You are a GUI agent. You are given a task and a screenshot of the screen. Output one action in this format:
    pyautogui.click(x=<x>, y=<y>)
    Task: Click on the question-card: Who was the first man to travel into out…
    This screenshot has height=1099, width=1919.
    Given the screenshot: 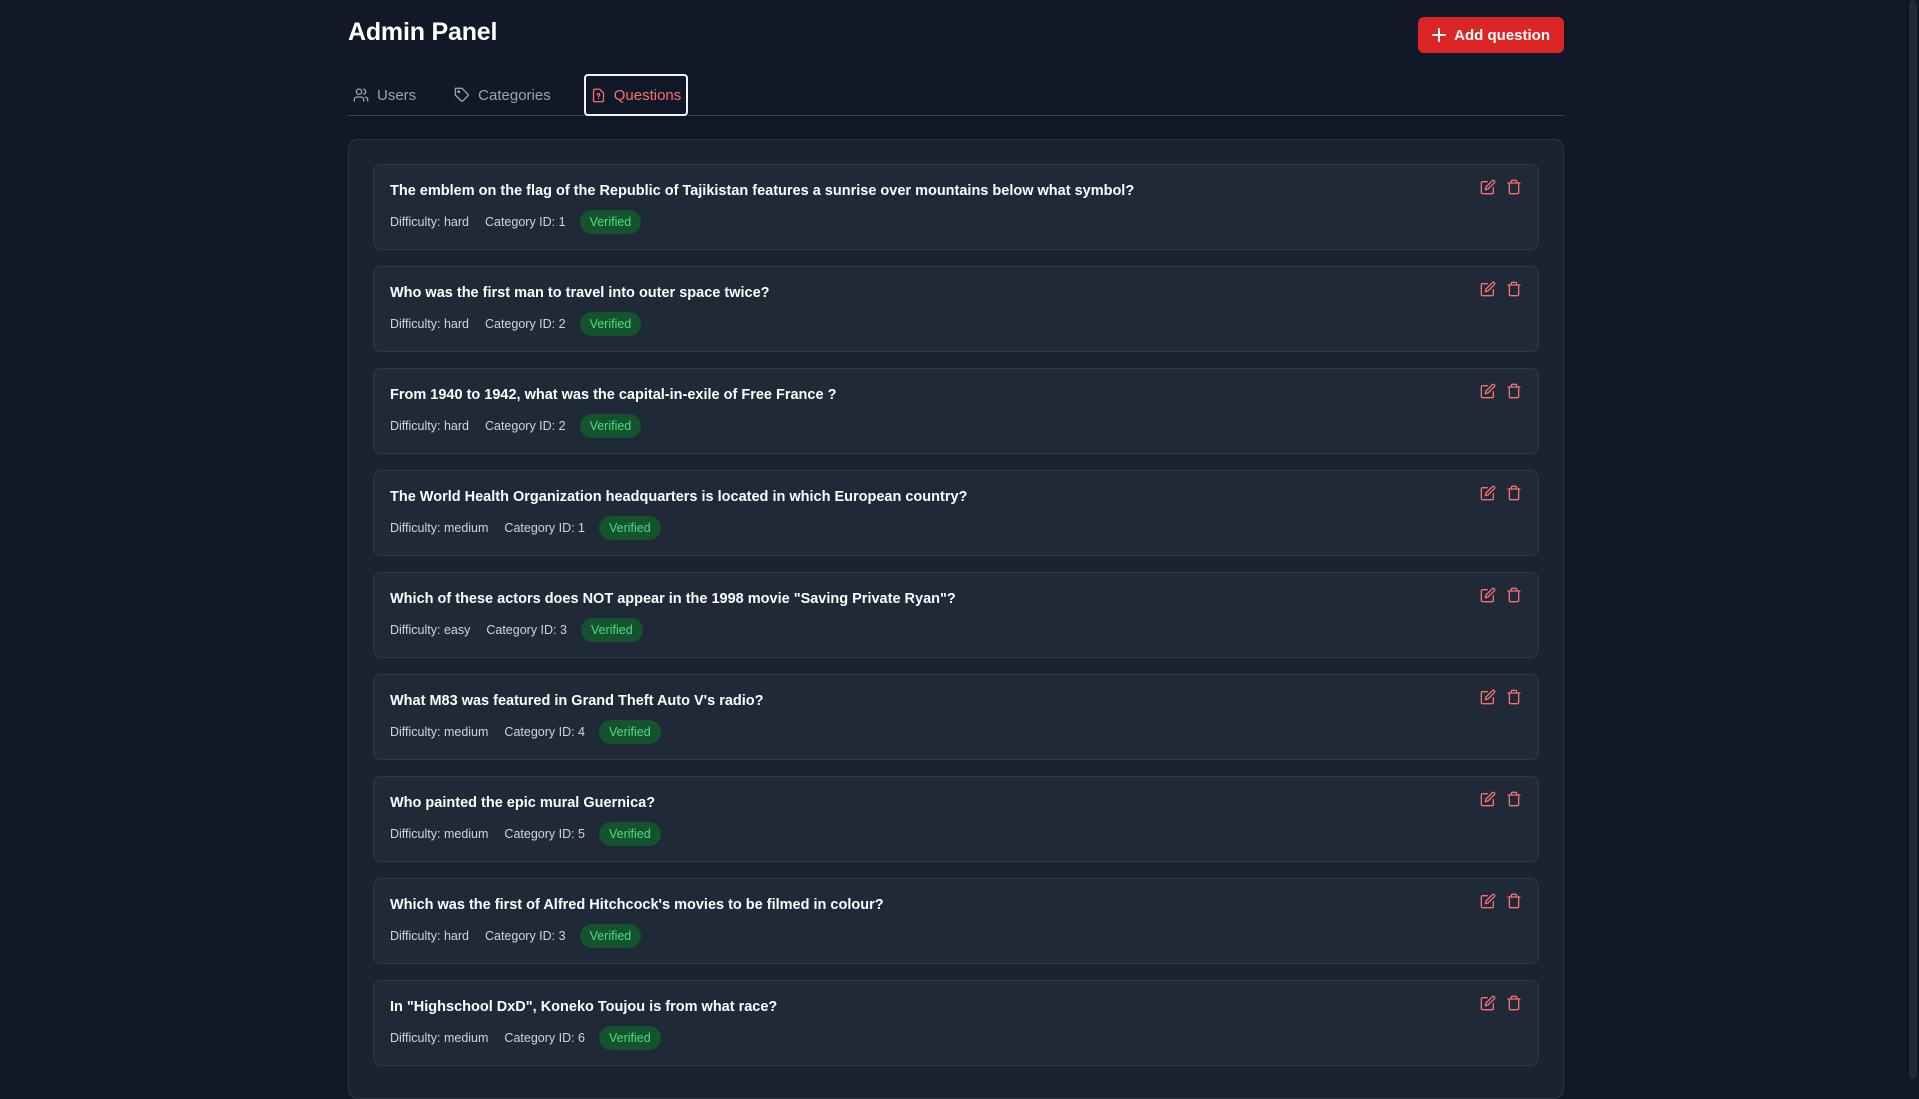 What is the action you would take?
    pyautogui.click(x=956, y=309)
    